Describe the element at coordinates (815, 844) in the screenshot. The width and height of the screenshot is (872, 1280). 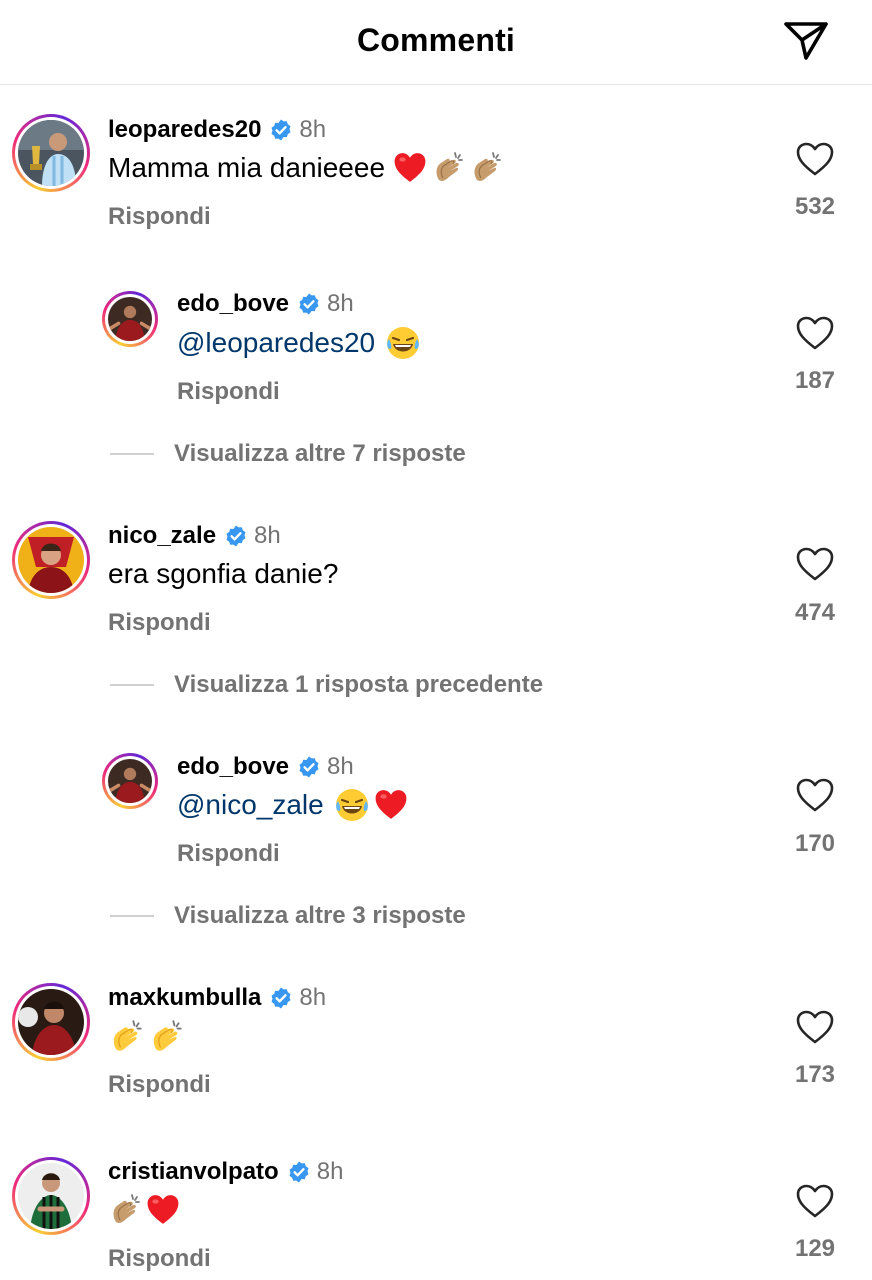
I see `like-count: 170` at that location.